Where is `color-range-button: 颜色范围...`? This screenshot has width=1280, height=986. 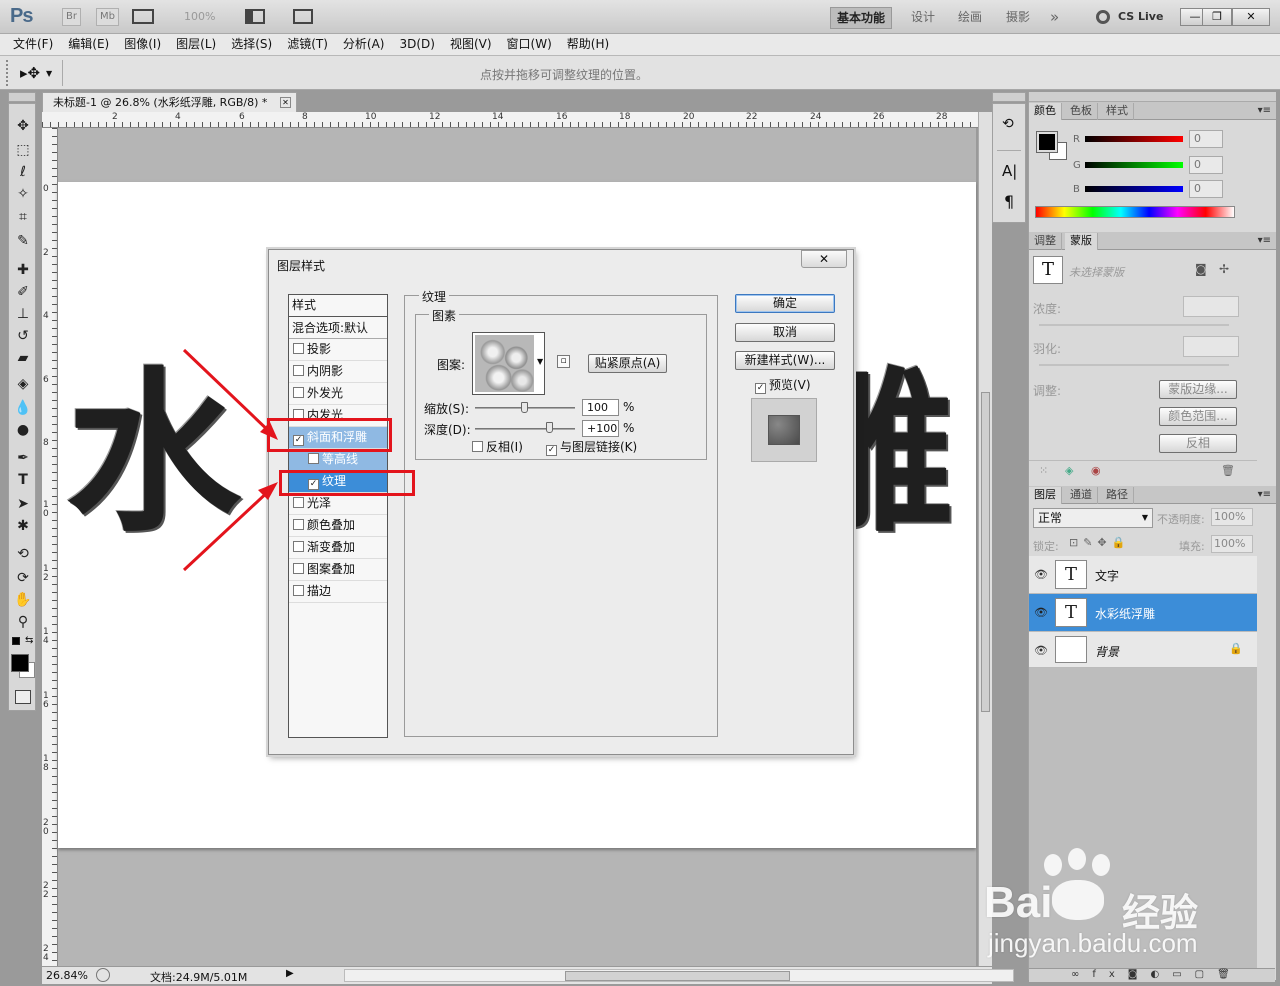 color-range-button: 颜色范围... is located at coordinates (1198, 416).